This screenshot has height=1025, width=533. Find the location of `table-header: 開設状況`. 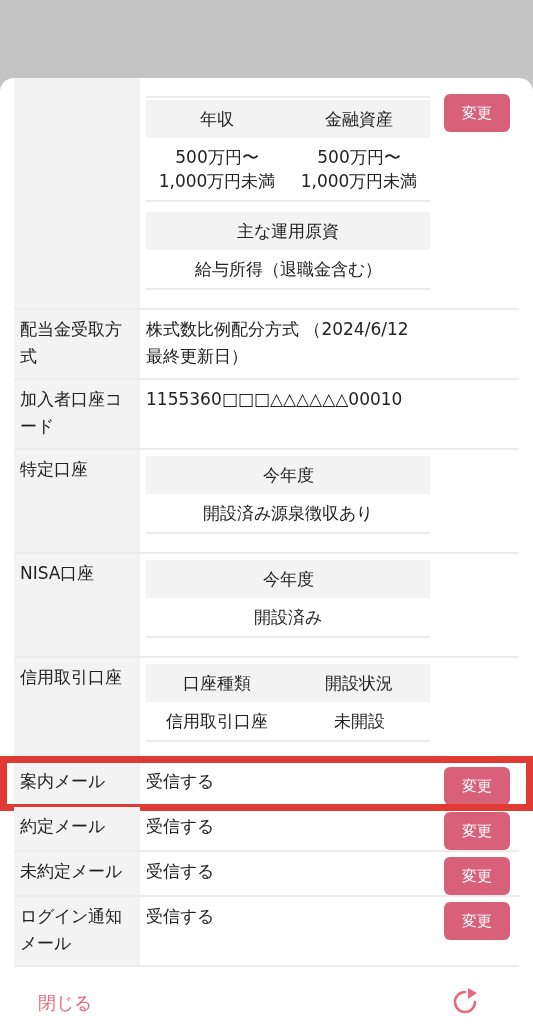

table-header: 開設状況 is located at coordinates (359, 683).